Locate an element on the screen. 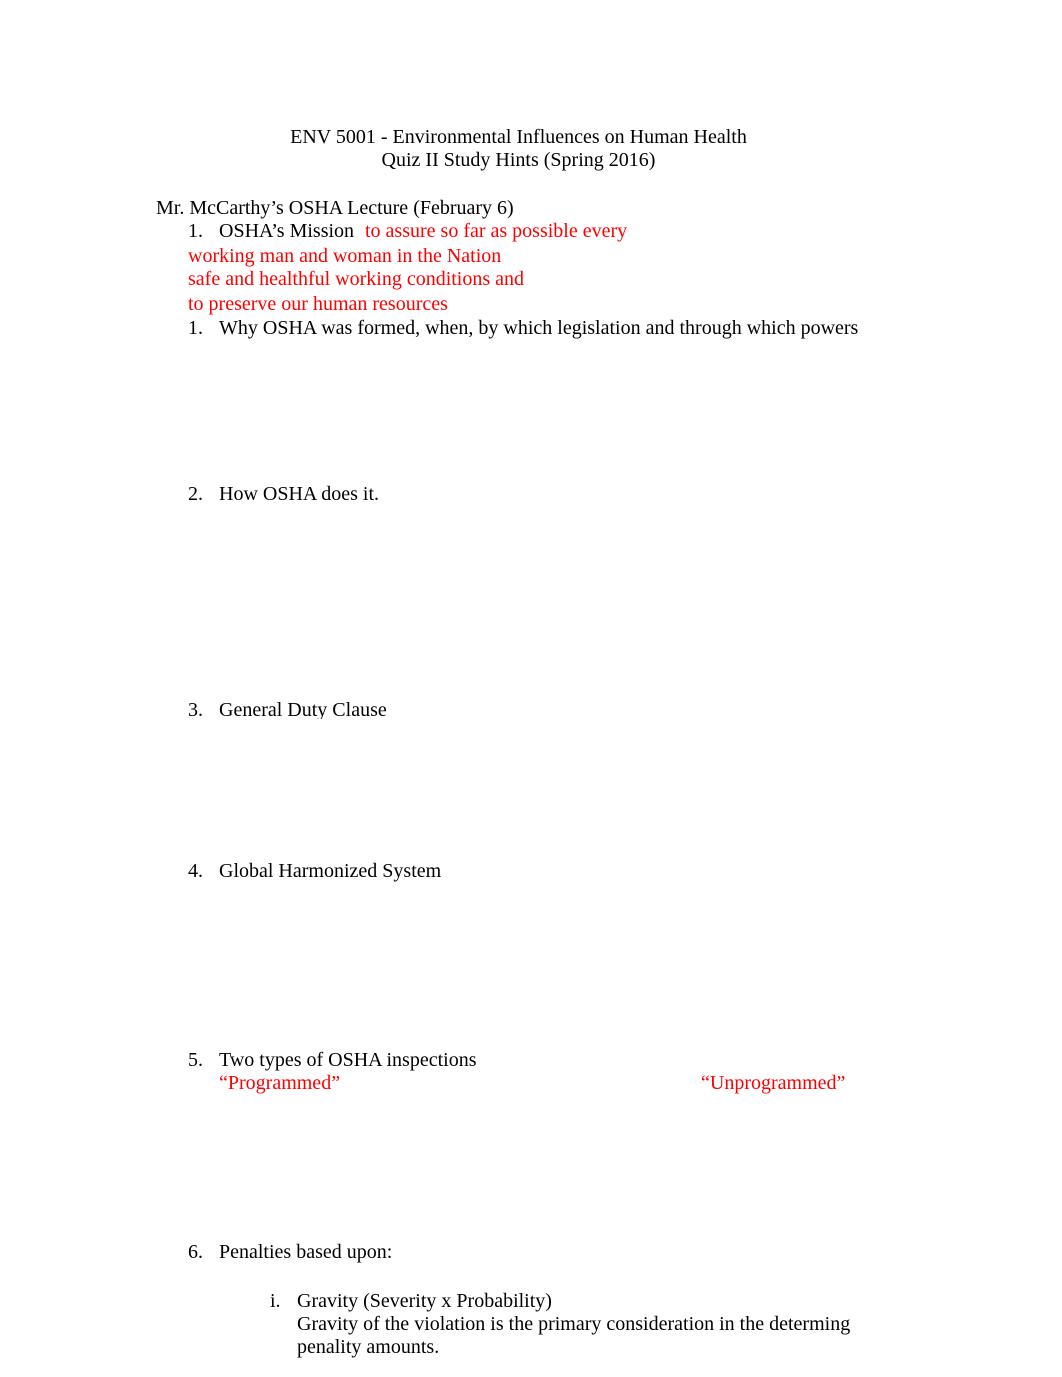 Image resolution: width=1062 pixels, height=1377 pixels. list-item-text: General Duty Clause is located at coordinates (303, 709).